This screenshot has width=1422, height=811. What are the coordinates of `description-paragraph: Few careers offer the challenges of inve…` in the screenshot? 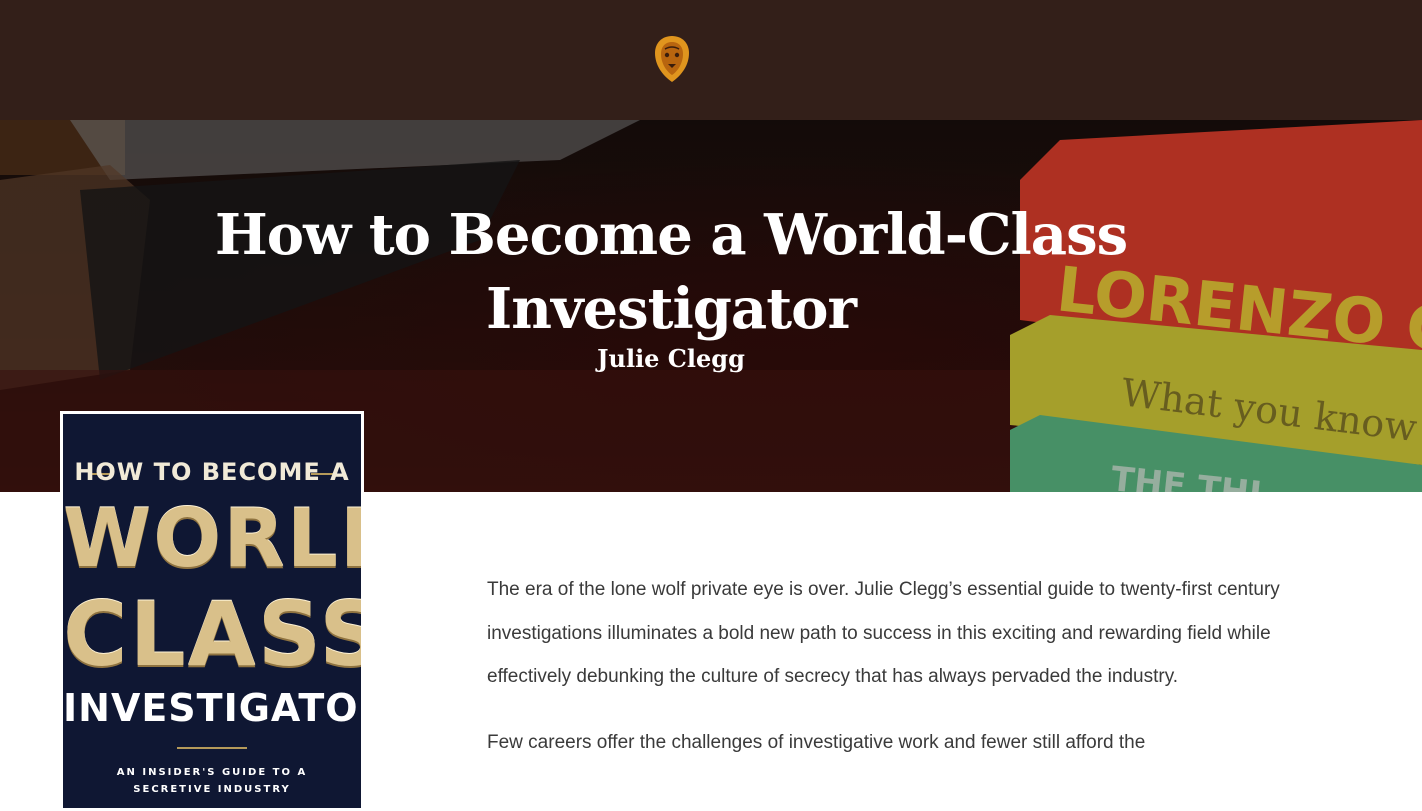 It's located at (816, 742).